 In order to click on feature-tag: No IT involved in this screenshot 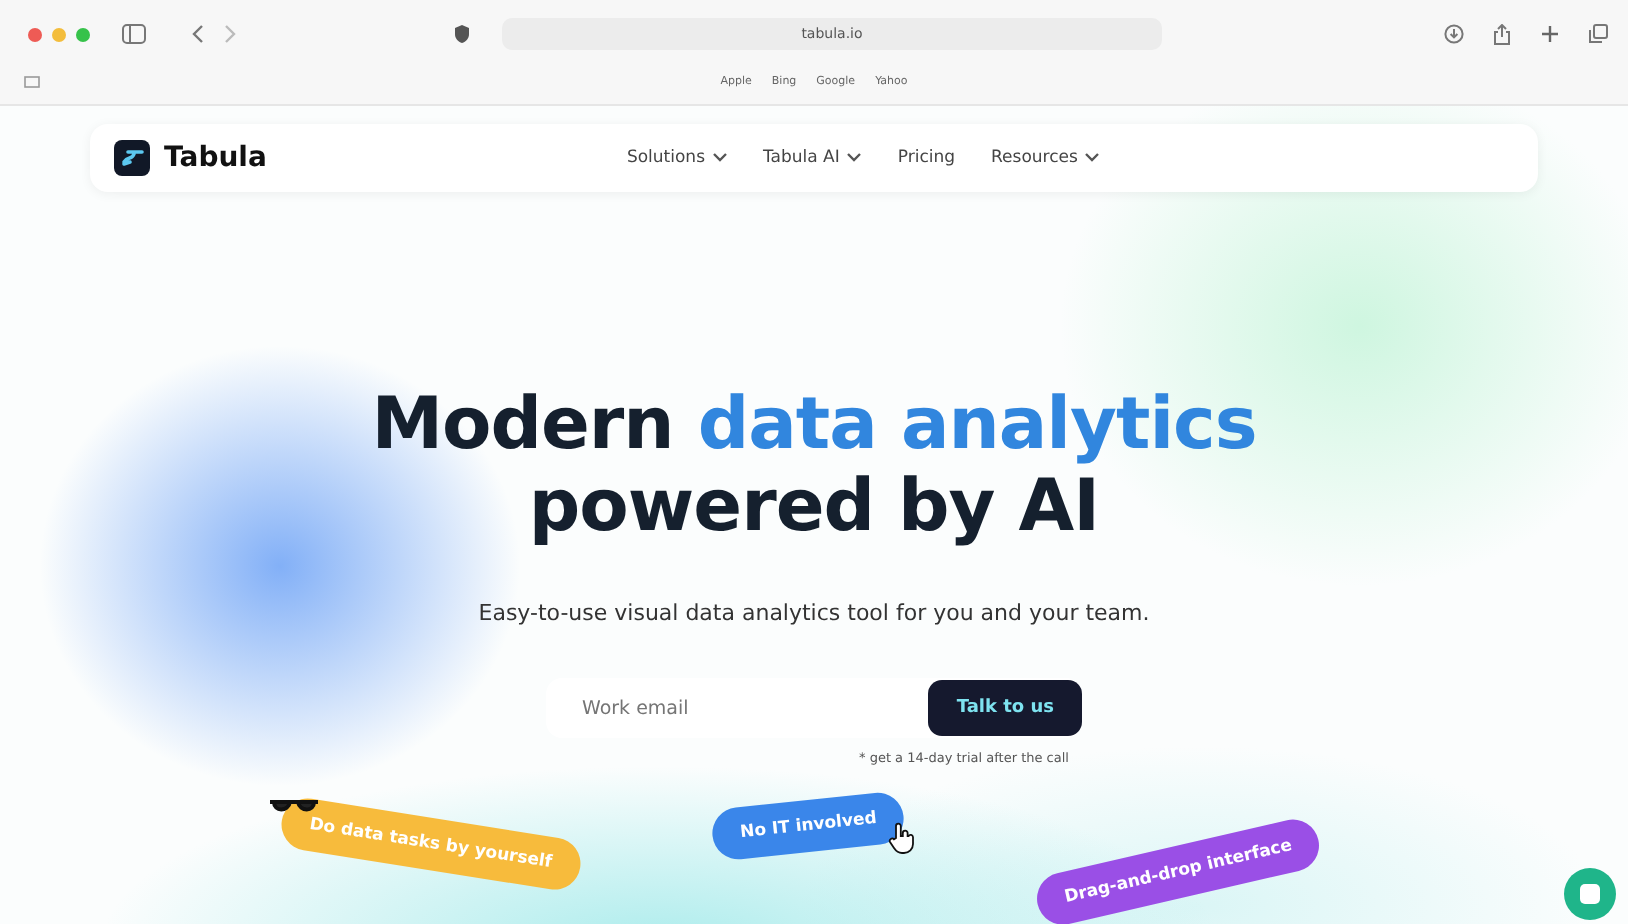, I will do `click(808, 826)`.